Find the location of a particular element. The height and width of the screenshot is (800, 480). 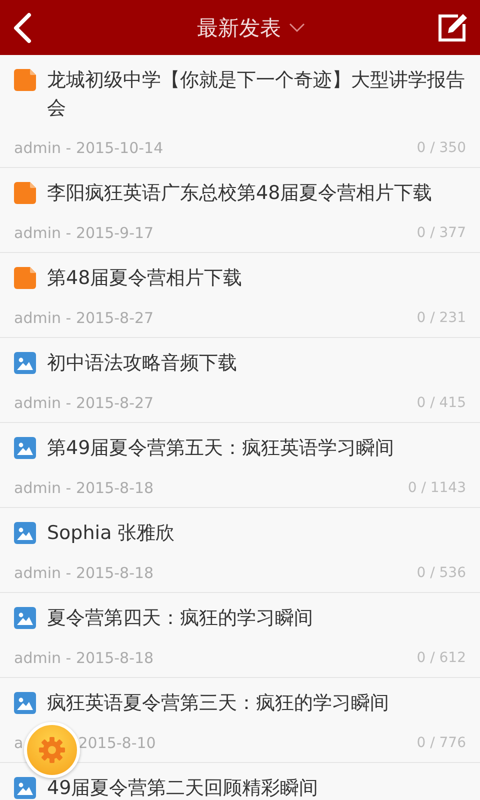

post-item: 第48届夏令营相片下载 admin - 2015-8-27 0 / 231 is located at coordinates (240, 295).